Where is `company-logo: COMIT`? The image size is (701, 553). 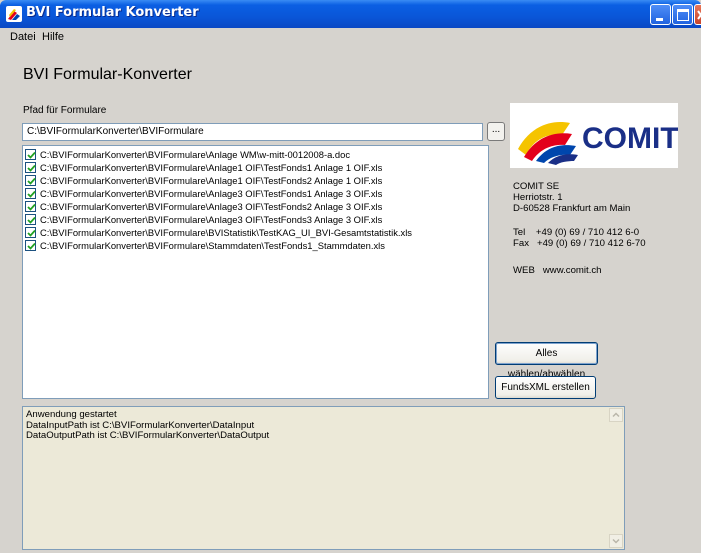
company-logo: COMIT is located at coordinates (594, 135).